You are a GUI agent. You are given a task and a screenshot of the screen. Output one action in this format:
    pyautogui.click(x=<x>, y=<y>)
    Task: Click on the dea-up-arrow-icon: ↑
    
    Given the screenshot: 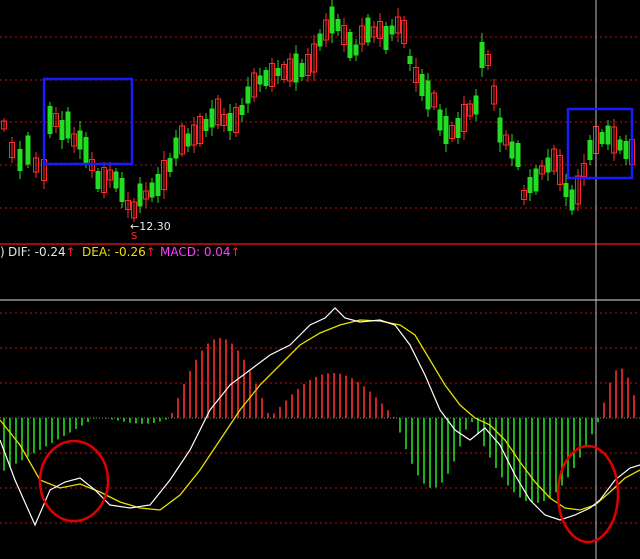 What is the action you would take?
    pyautogui.click(x=150, y=252)
    